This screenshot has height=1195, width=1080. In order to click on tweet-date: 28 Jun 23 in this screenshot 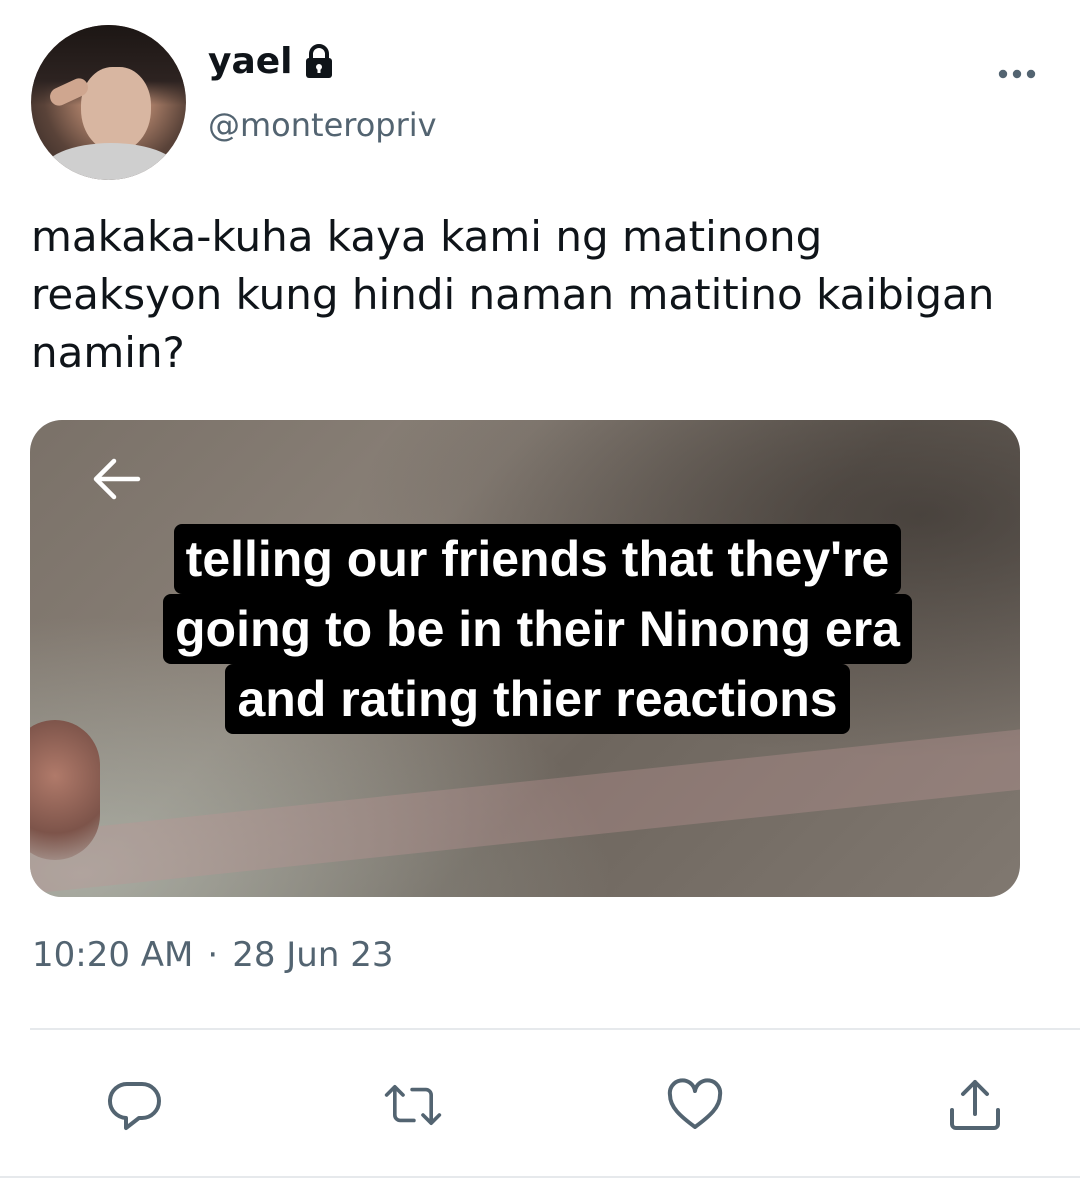, I will do `click(312, 955)`.